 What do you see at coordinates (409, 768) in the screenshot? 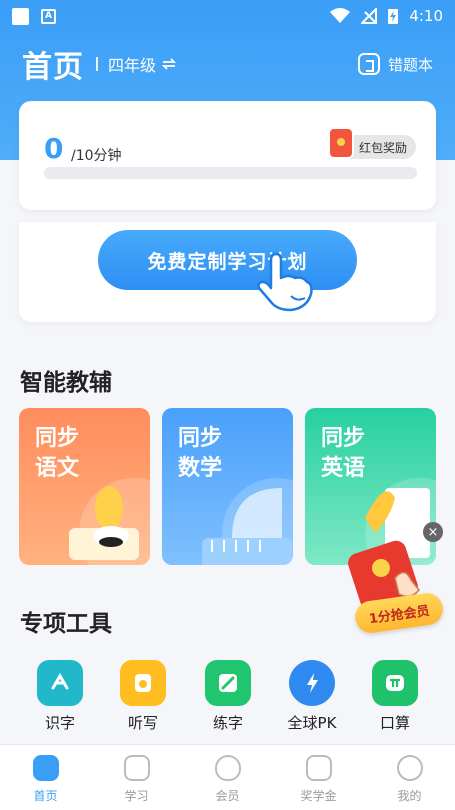
I see `profile-face-icon` at bounding box center [409, 768].